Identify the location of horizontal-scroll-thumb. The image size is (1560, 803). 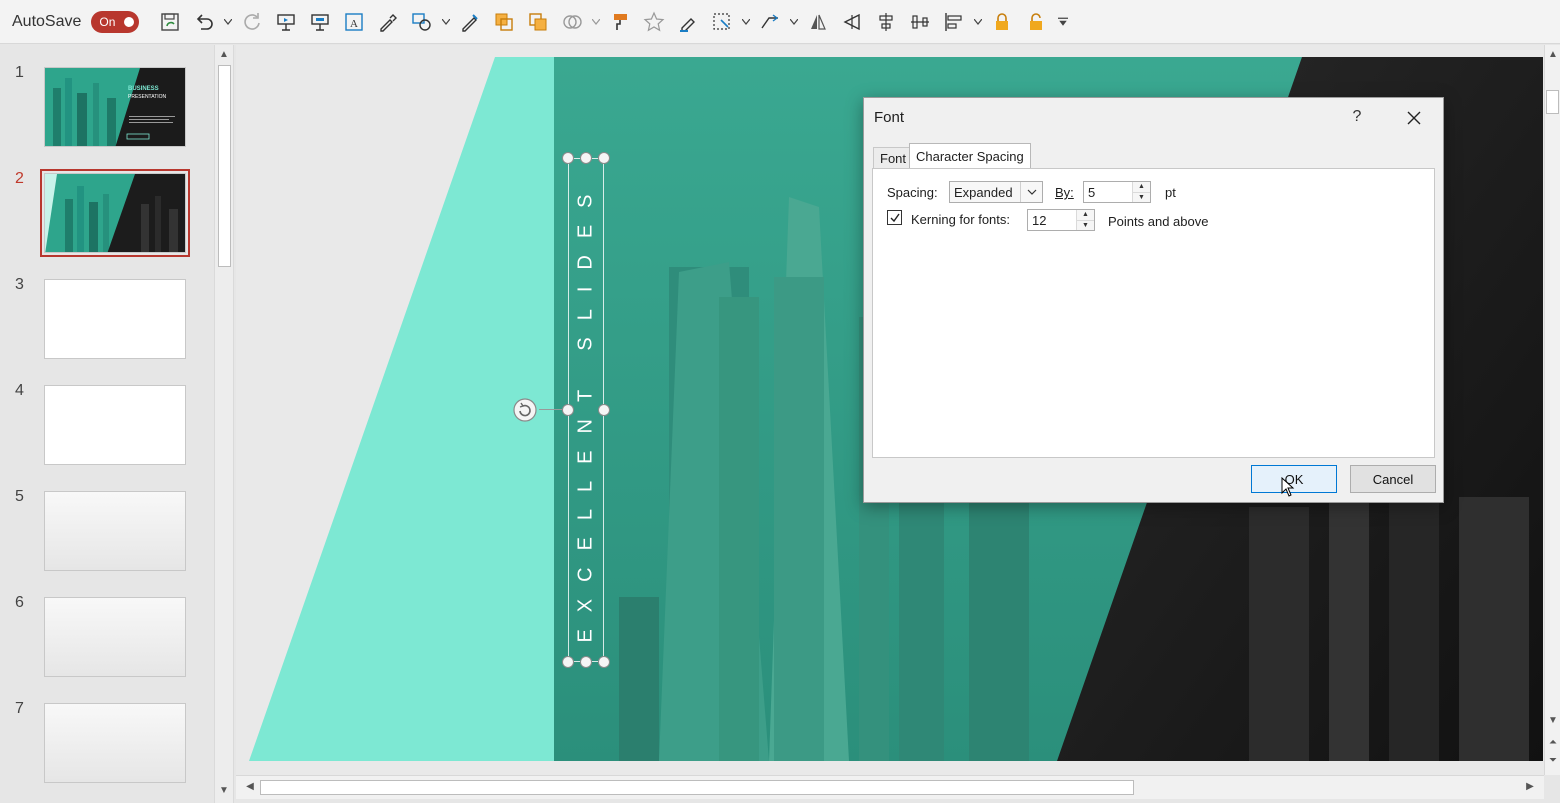
(697, 787).